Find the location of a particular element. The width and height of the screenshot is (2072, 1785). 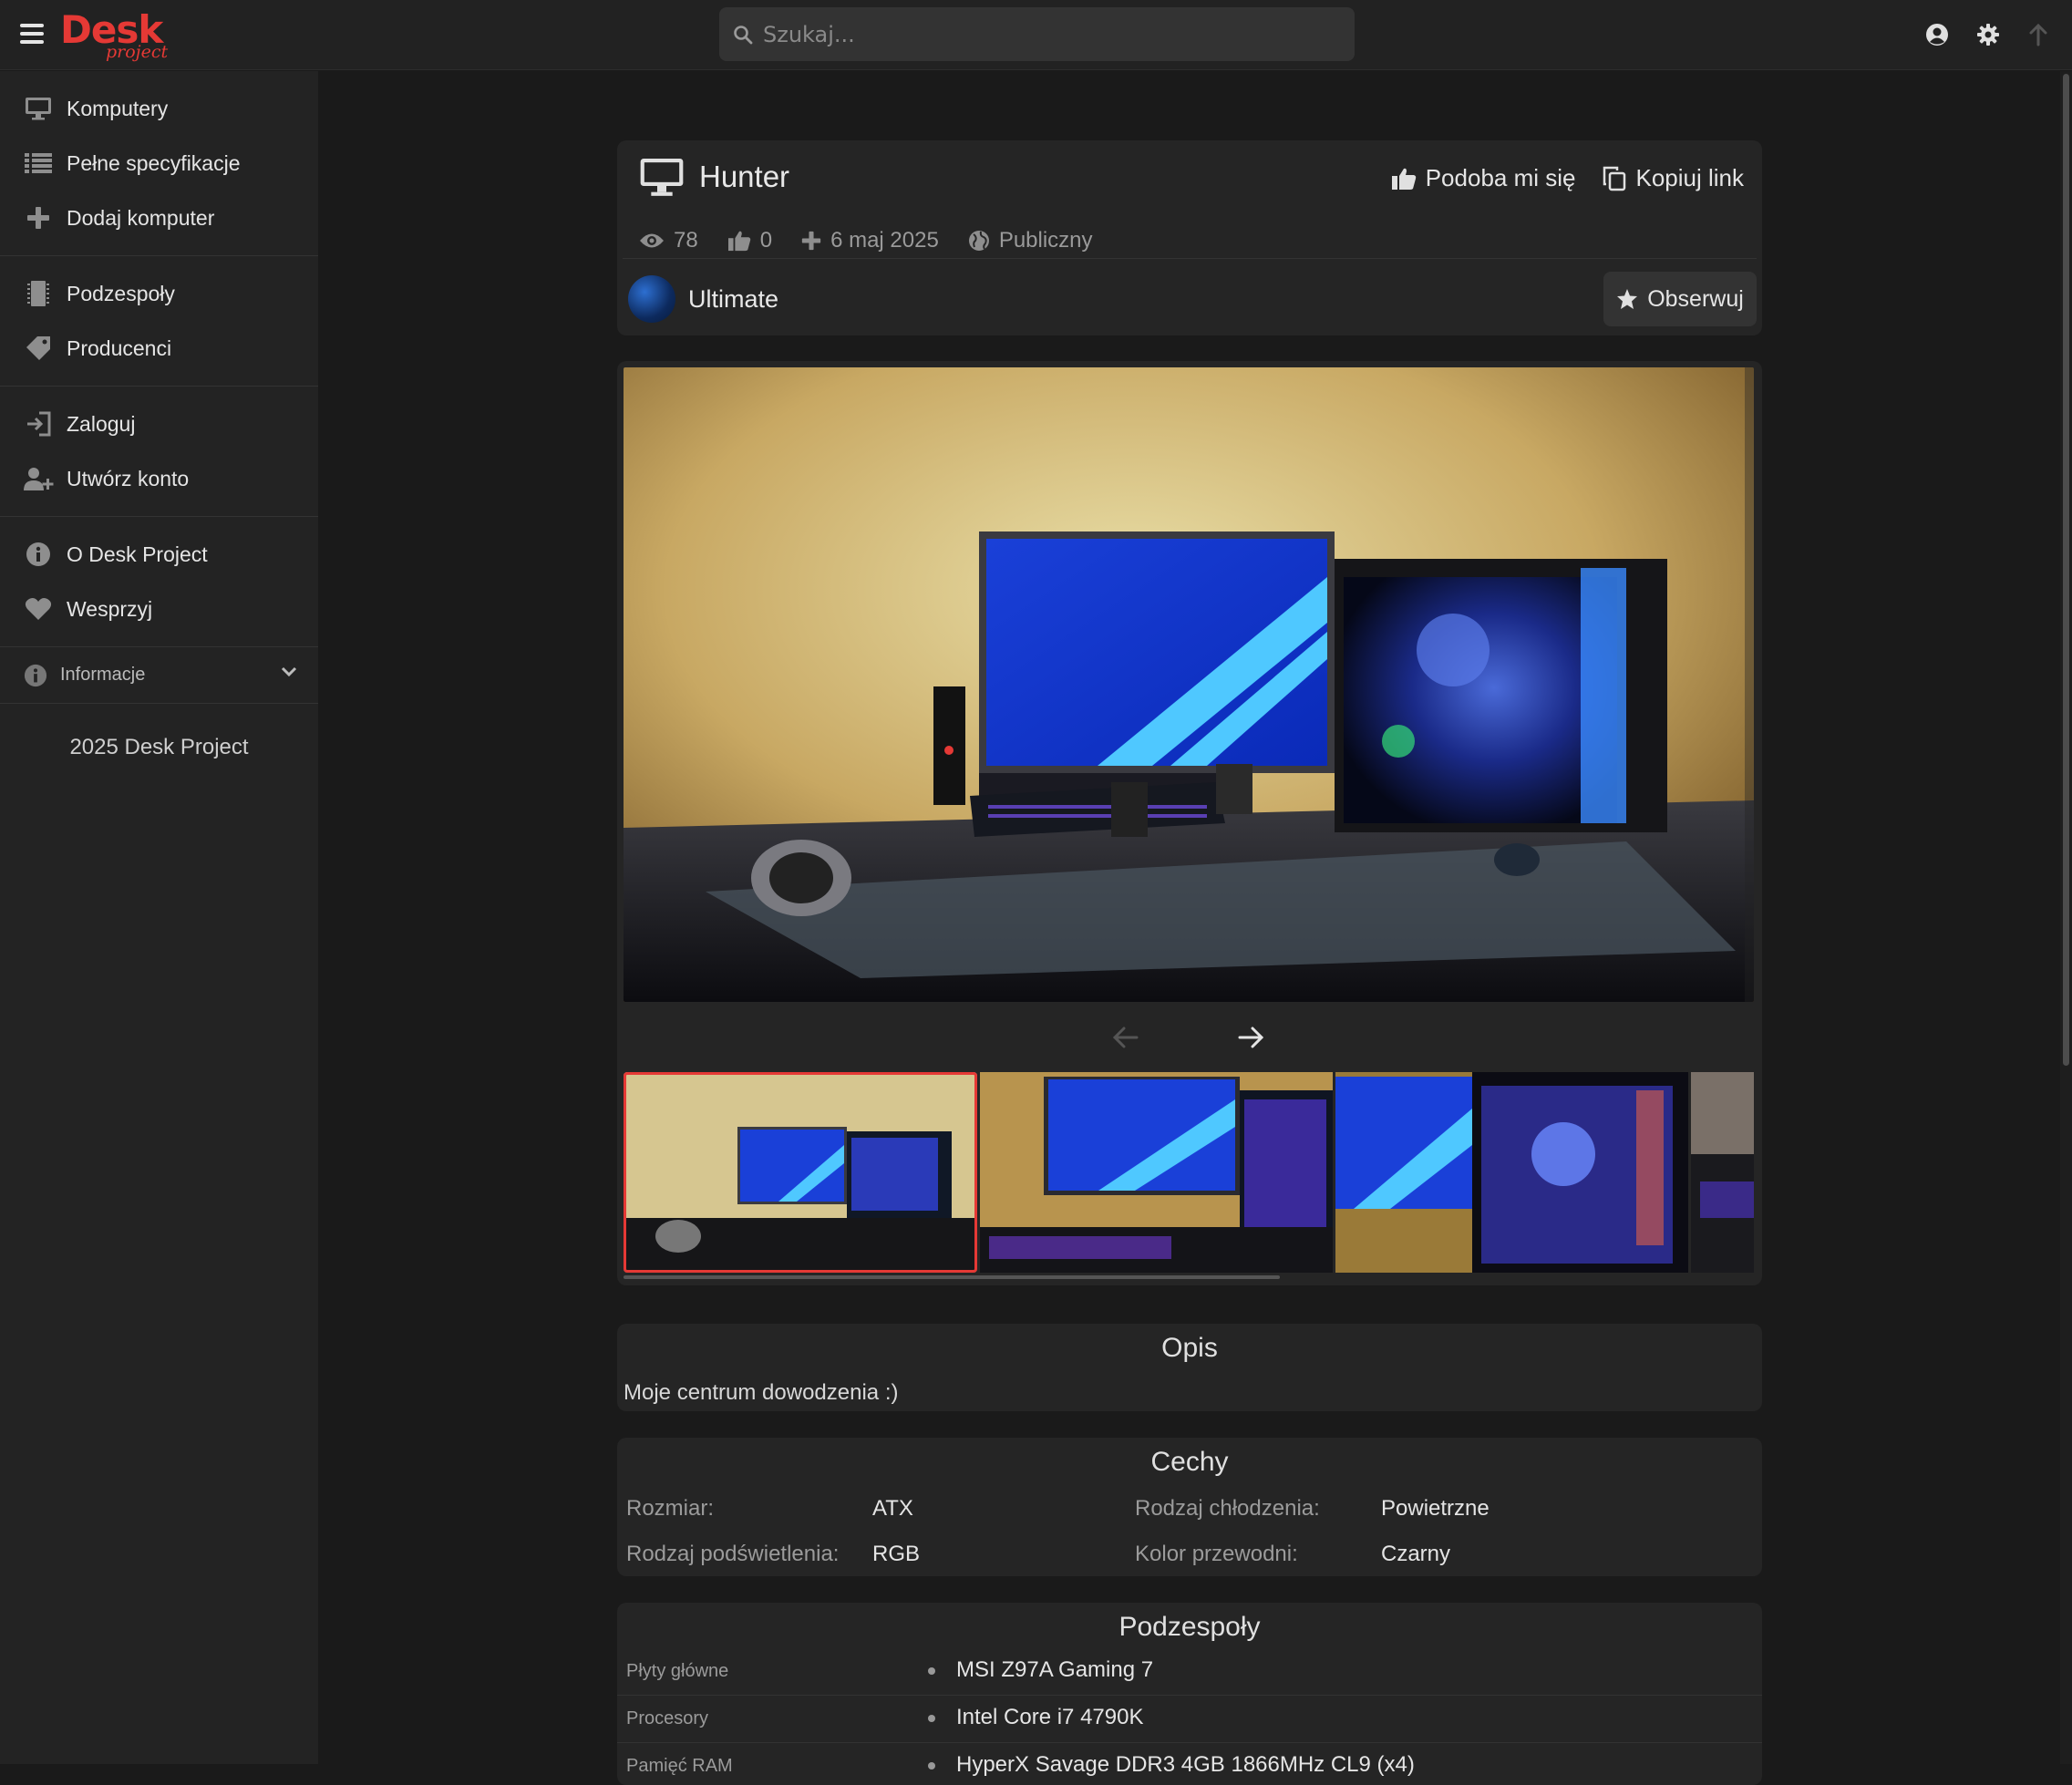

table-row: Płyty główne MSI Z97A Gaming 7 is located at coordinates (1189, 1672).